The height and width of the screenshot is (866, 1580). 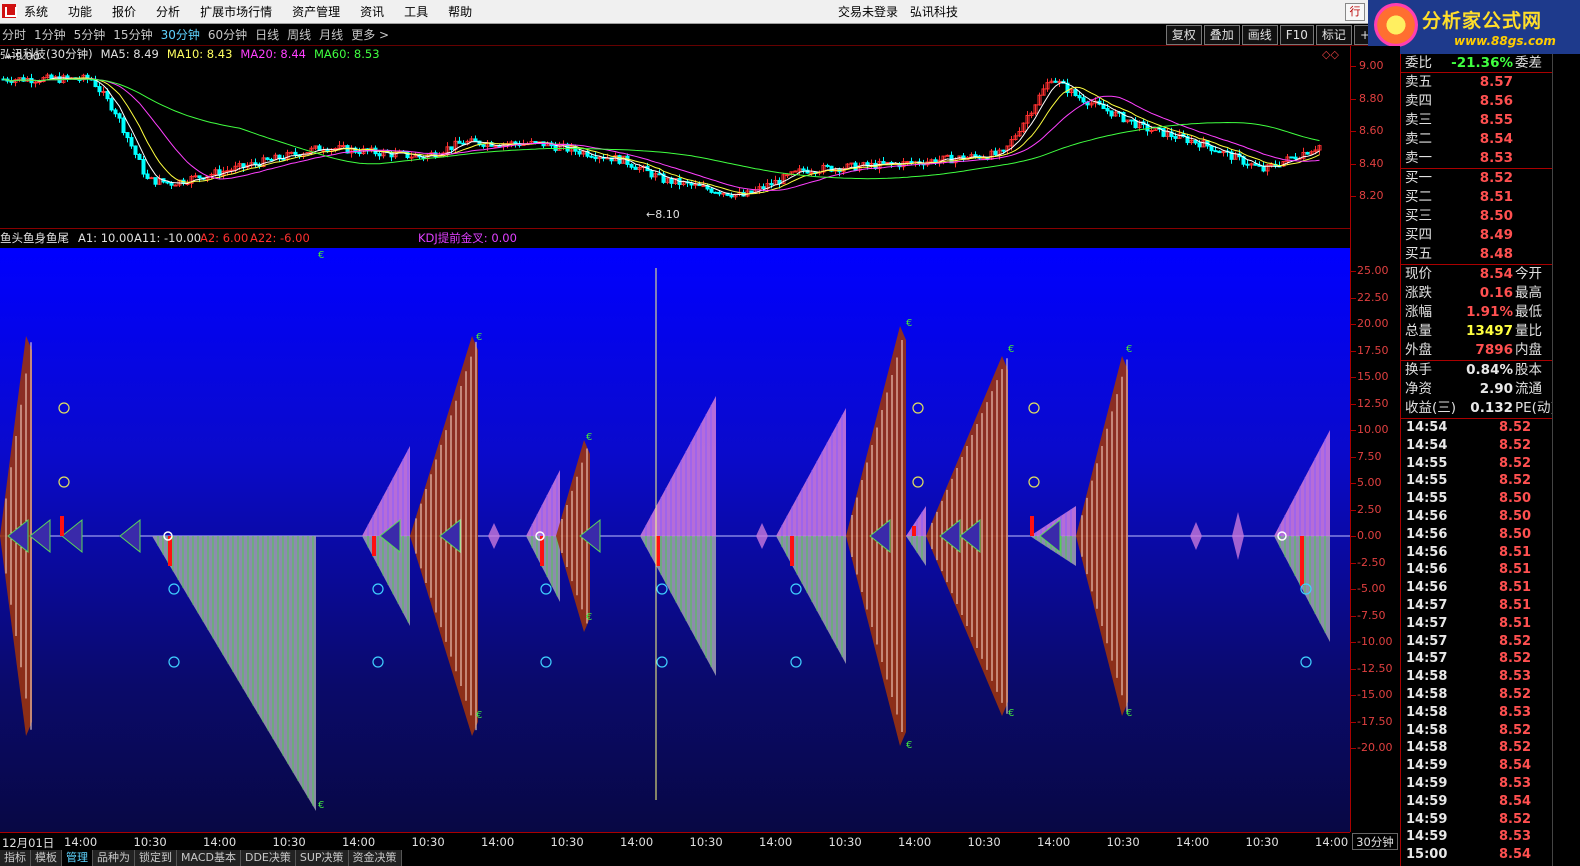 What do you see at coordinates (268, 858) in the screenshot?
I see `bottom-tab: DDE决策` at bounding box center [268, 858].